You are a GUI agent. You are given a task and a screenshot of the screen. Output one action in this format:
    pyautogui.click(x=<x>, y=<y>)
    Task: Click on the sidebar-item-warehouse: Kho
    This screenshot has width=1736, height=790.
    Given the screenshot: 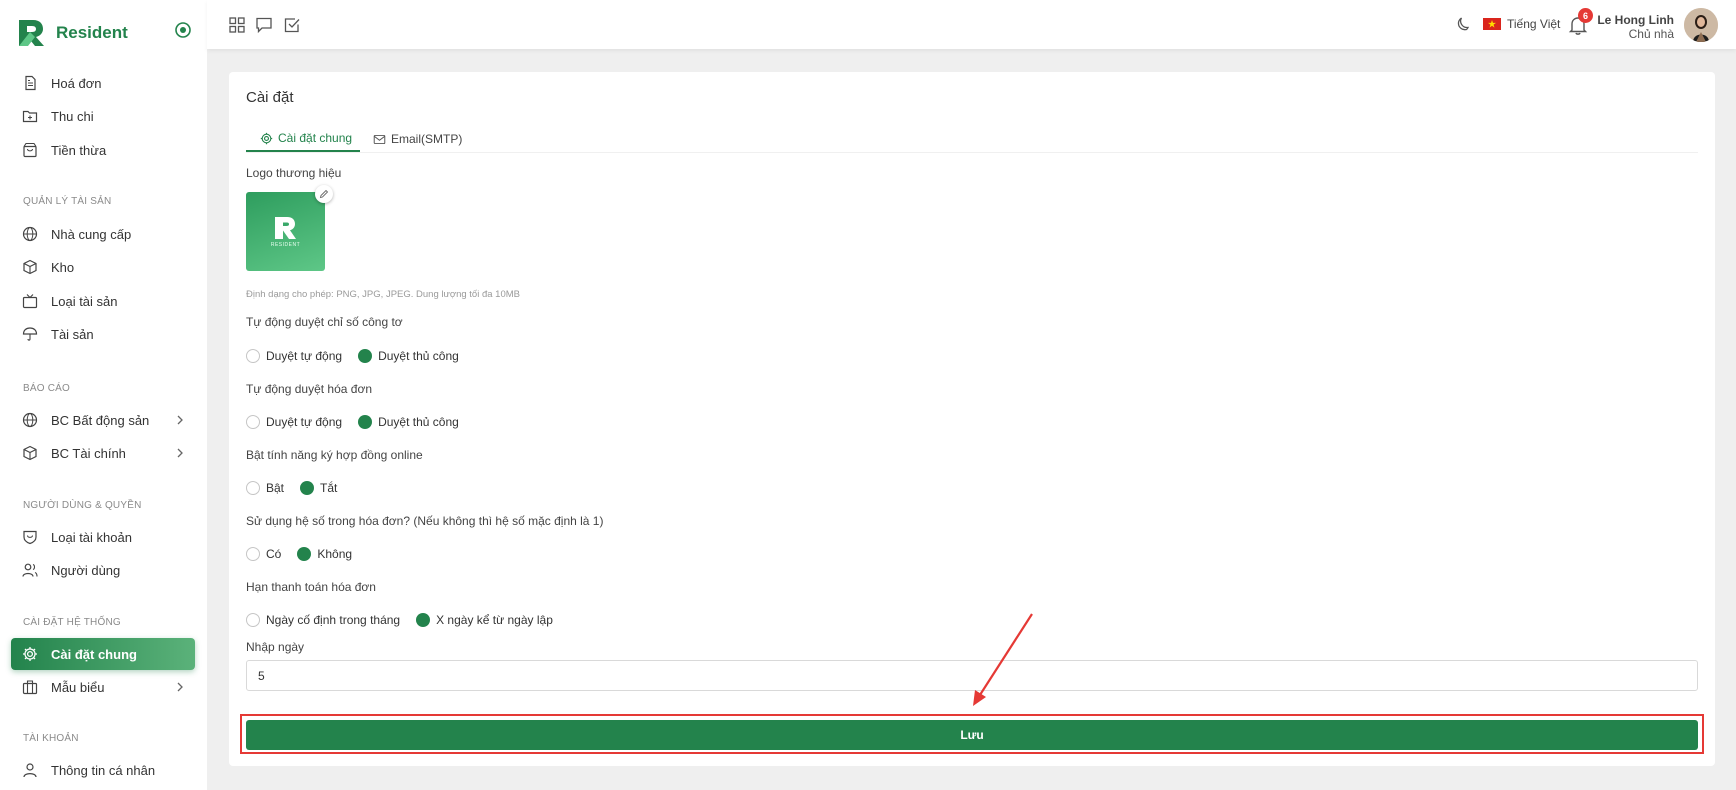 What is the action you would take?
    pyautogui.click(x=103, y=267)
    